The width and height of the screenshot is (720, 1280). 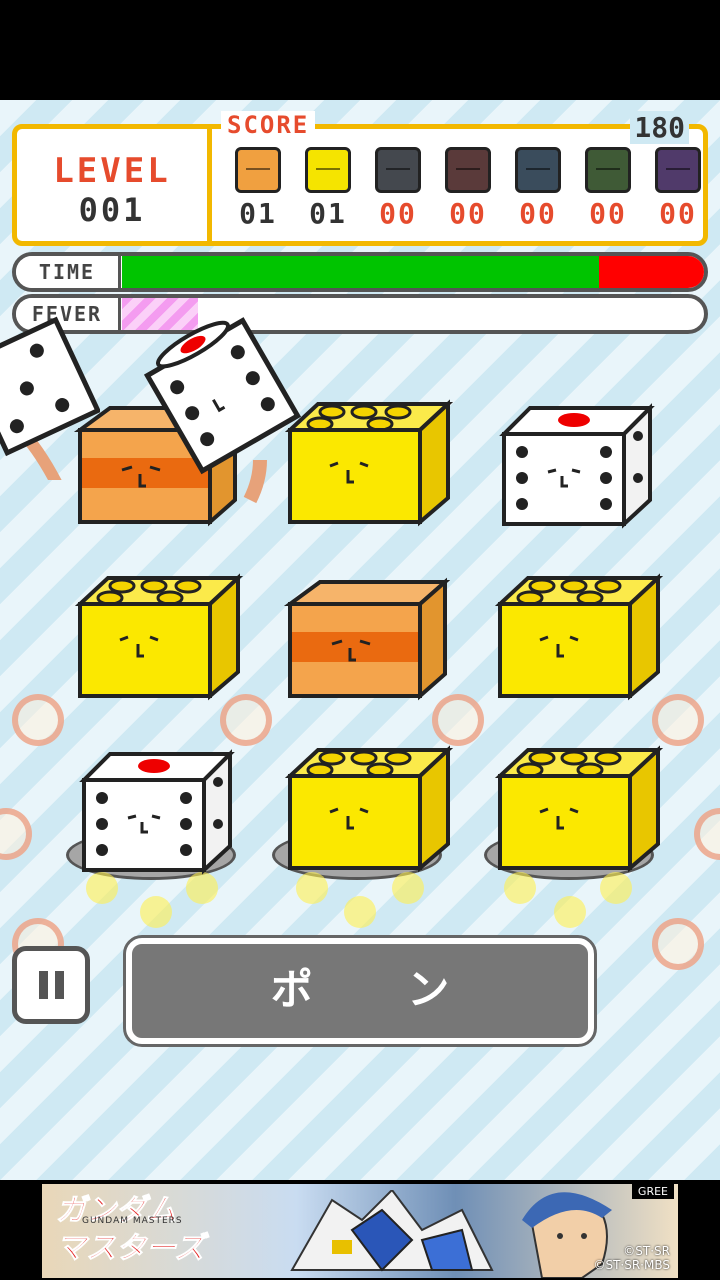 What do you see at coordinates (132, 1221) in the screenshot?
I see `ad-subtitle: GUNDAM MASTERS` at bounding box center [132, 1221].